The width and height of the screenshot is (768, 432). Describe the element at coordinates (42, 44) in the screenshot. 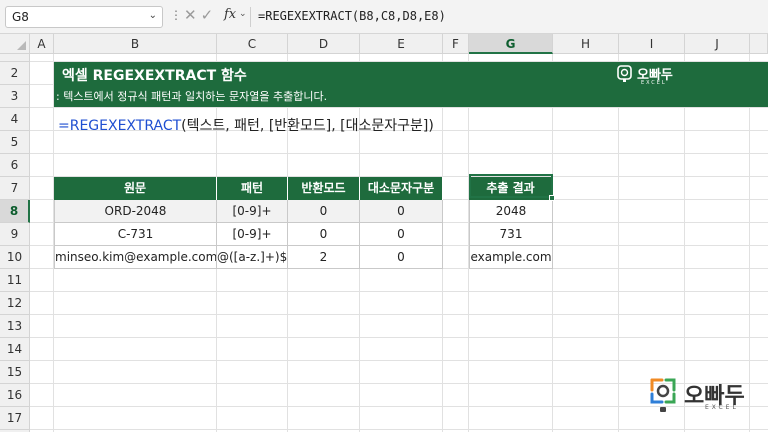

I see `column-header-a: A` at that location.